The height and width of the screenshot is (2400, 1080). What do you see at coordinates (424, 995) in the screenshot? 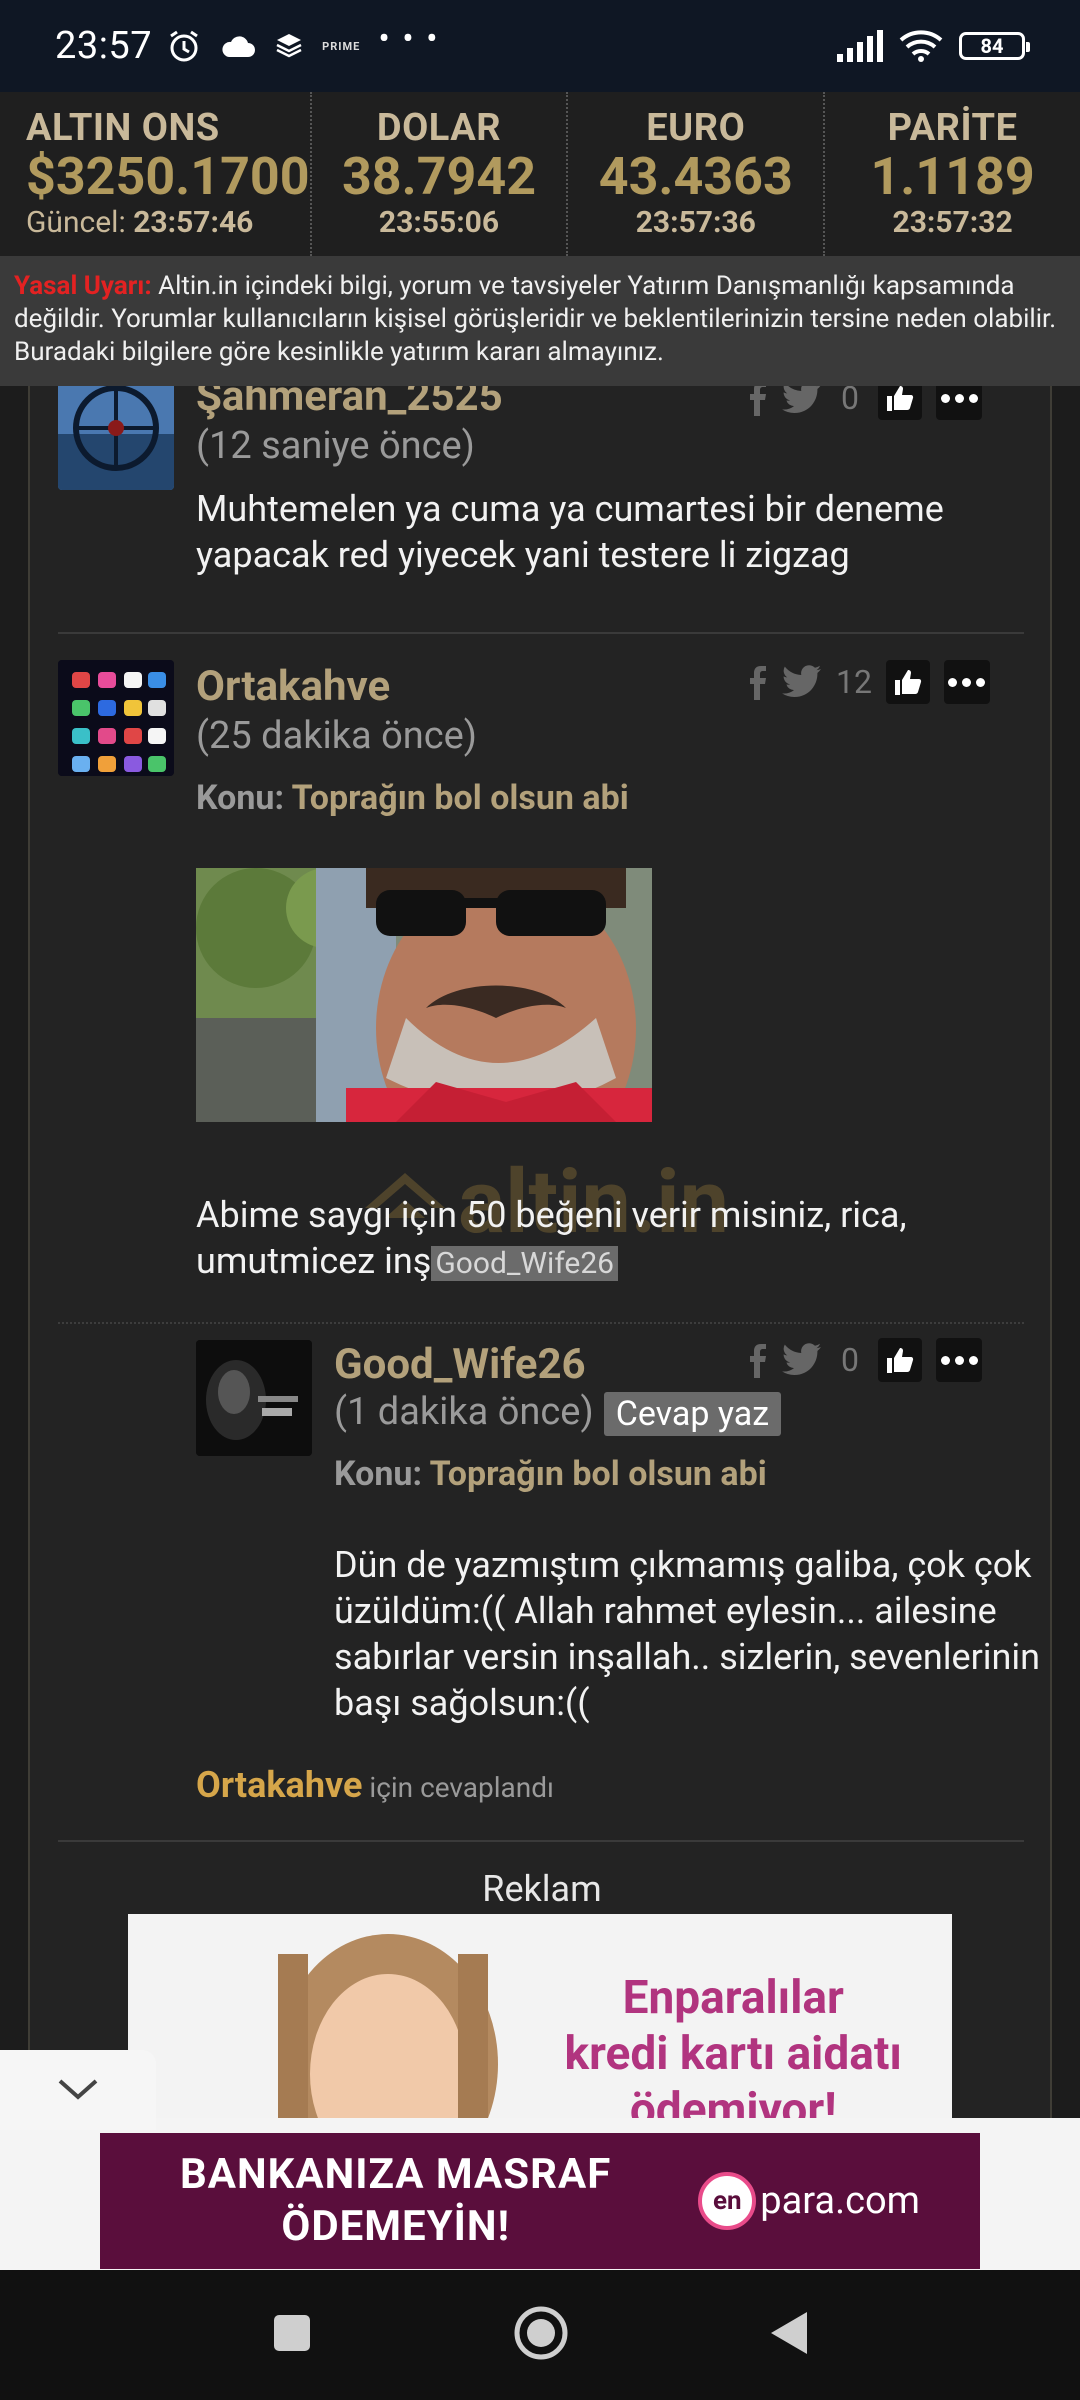
I see `comment-image` at bounding box center [424, 995].